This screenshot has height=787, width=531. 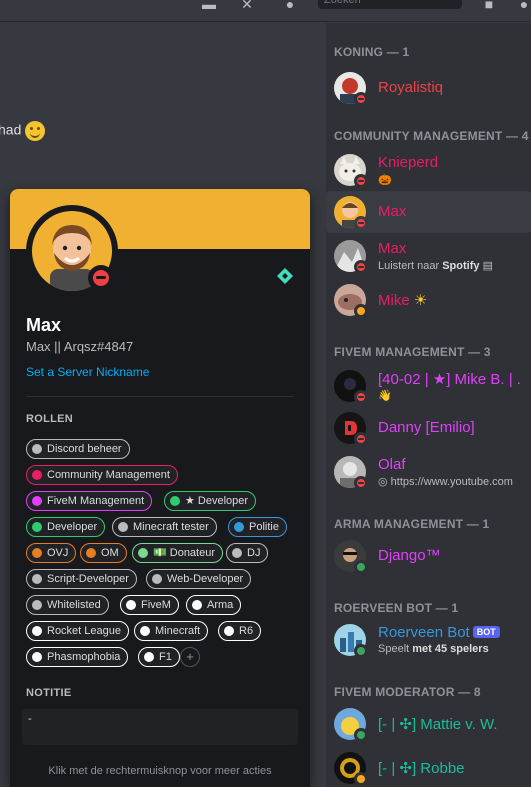 I want to click on role-pill: Developer, so click(x=66, y=527).